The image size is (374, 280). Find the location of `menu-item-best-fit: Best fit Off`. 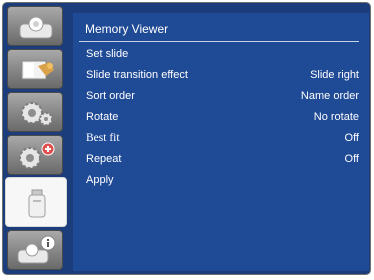

menu-item-best-fit: Best fit Off is located at coordinates (221, 142).